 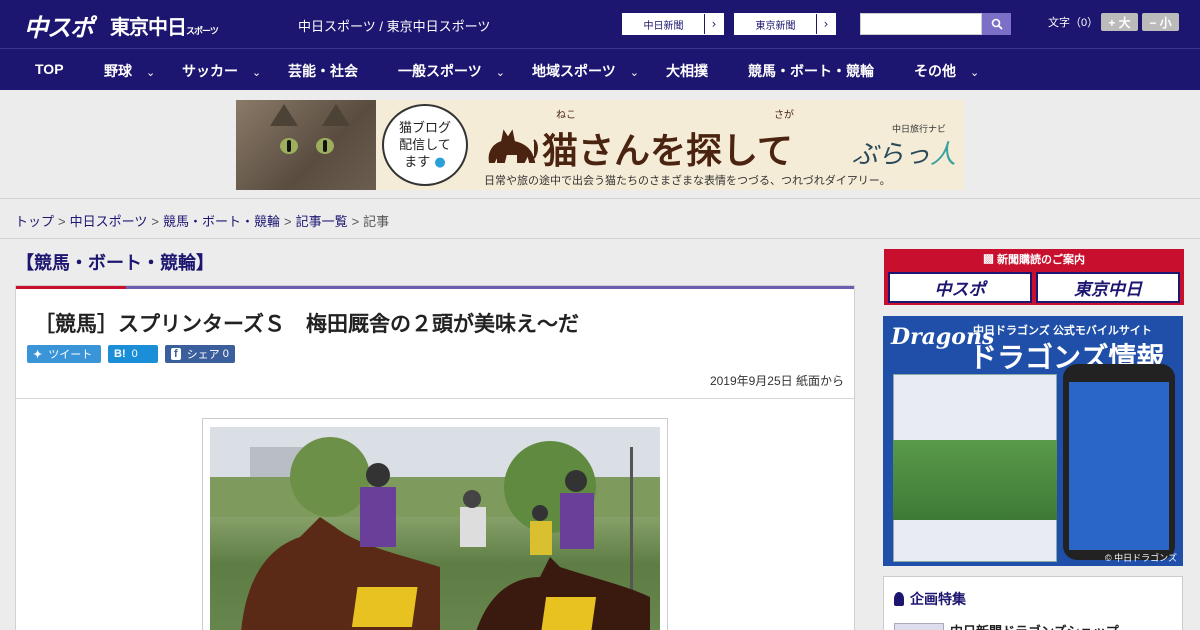 I want to click on nav-label: 地域スポーツ, so click(x=574, y=71).